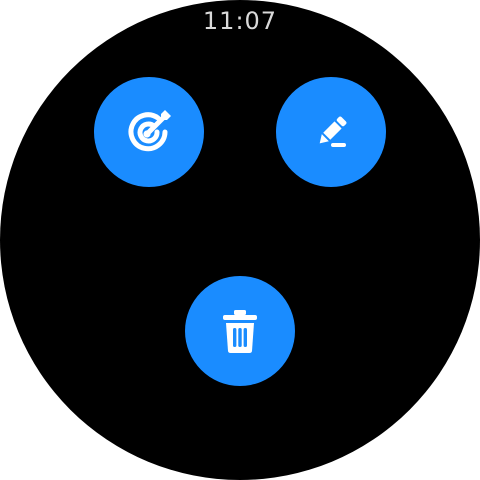 The width and height of the screenshot is (480, 480). I want to click on delete-button, so click(240, 331).